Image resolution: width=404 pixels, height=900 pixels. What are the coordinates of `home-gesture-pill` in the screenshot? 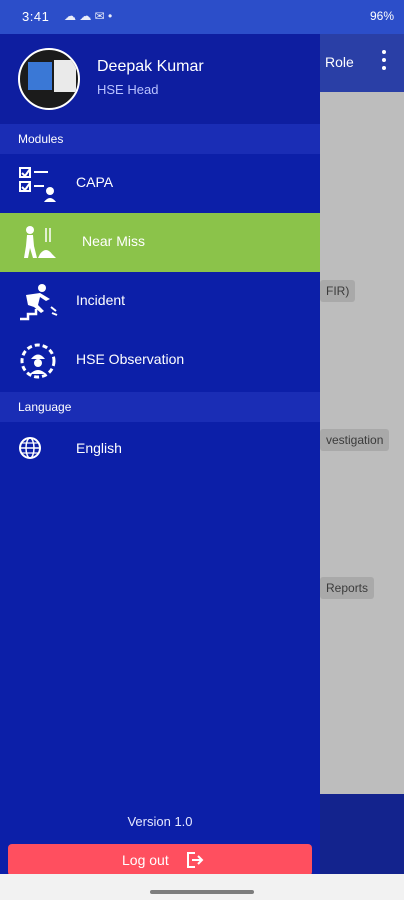 It's located at (202, 892).